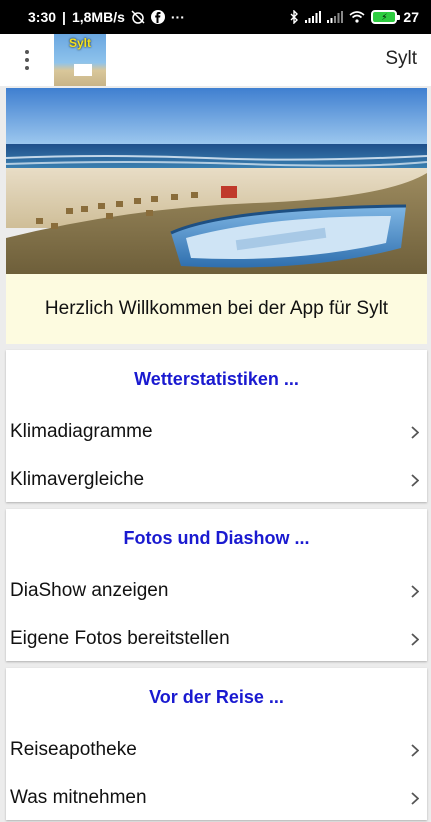 This screenshot has width=431, height=822. Describe the element at coordinates (313, 17) in the screenshot. I see `signal-icon` at that location.